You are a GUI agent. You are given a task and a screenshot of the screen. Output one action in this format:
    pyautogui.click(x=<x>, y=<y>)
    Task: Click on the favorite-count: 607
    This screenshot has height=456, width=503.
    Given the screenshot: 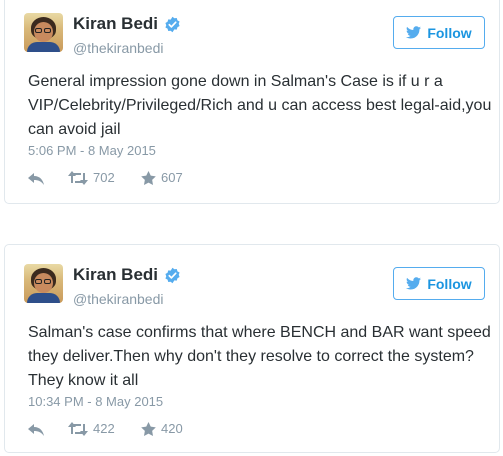 What is the action you would take?
    pyautogui.click(x=172, y=177)
    